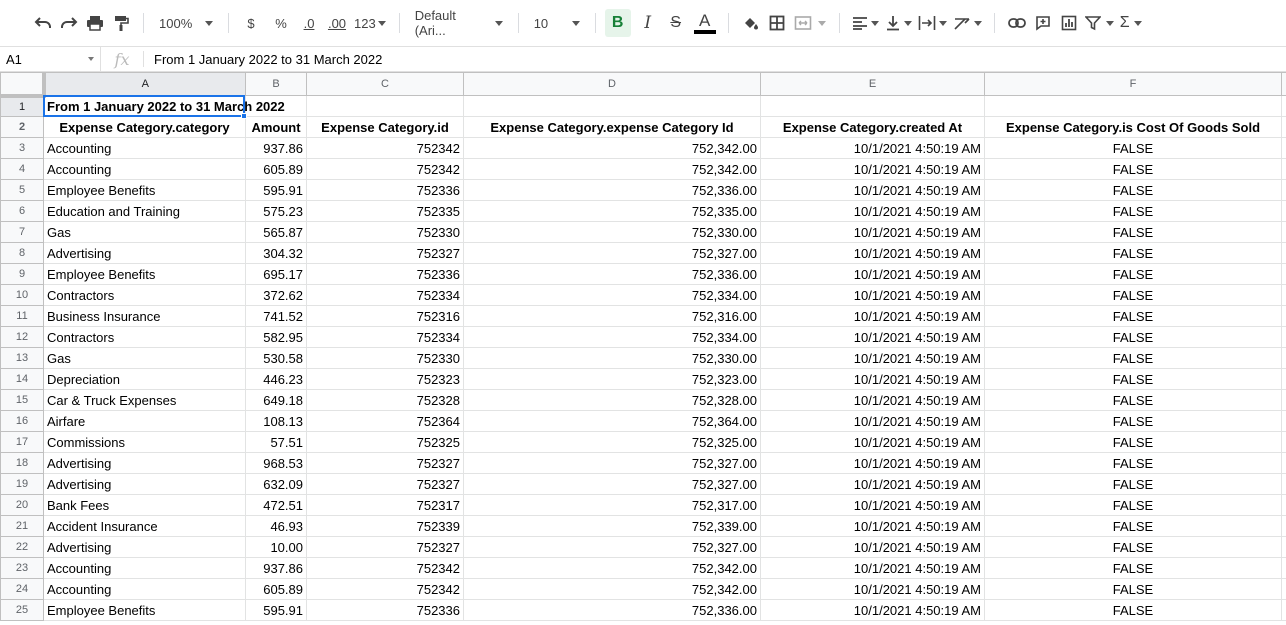  What do you see at coordinates (276, 379) in the screenshot?
I see `amount-cell: 446.23` at bounding box center [276, 379].